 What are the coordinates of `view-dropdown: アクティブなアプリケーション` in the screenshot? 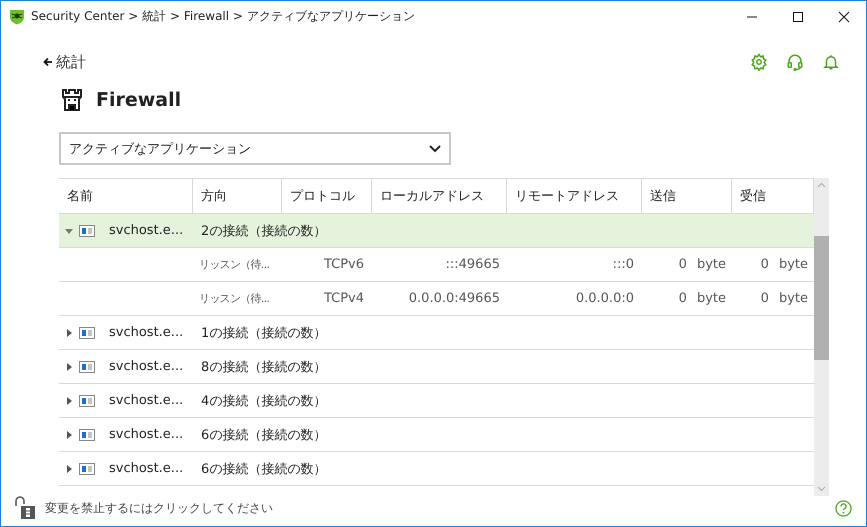 It's located at (255, 148).